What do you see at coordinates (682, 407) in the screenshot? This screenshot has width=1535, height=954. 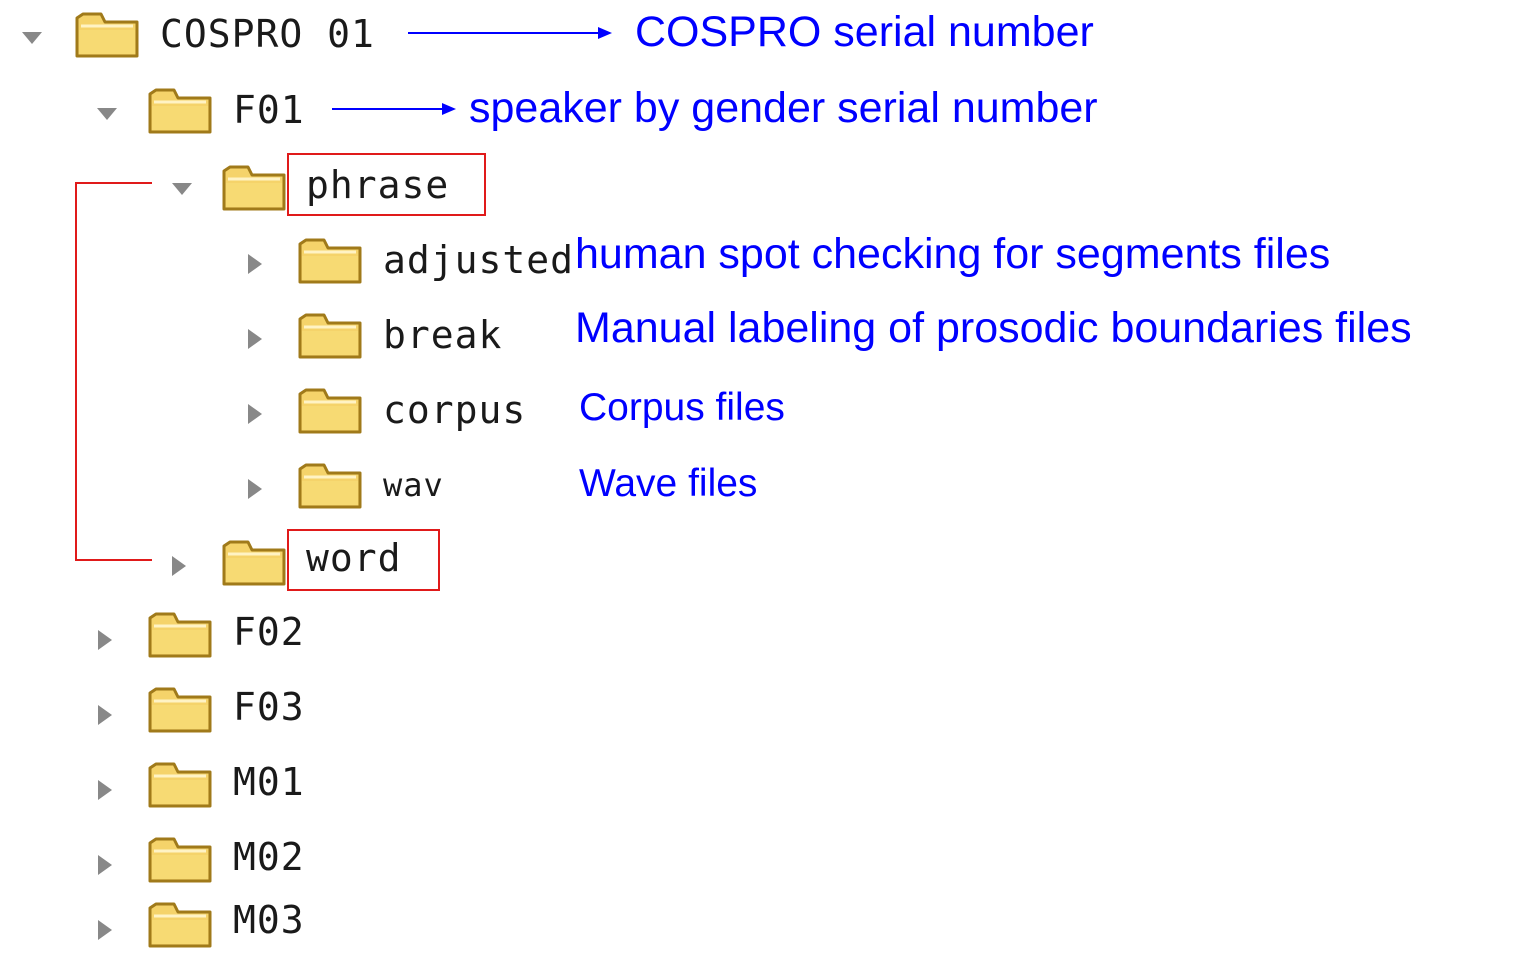 I see `annotation-corpus: Corpus files` at bounding box center [682, 407].